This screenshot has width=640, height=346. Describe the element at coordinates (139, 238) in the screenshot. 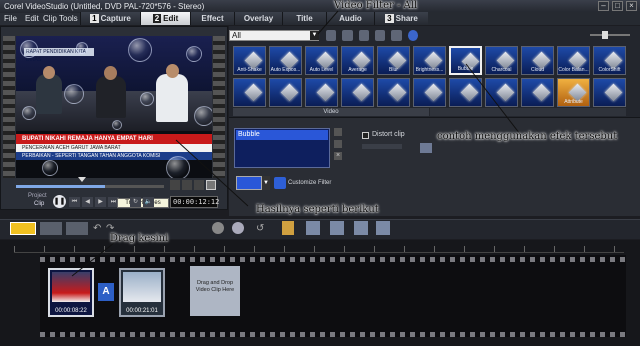

I see `annotation-drag-here: Drag kesini` at that location.